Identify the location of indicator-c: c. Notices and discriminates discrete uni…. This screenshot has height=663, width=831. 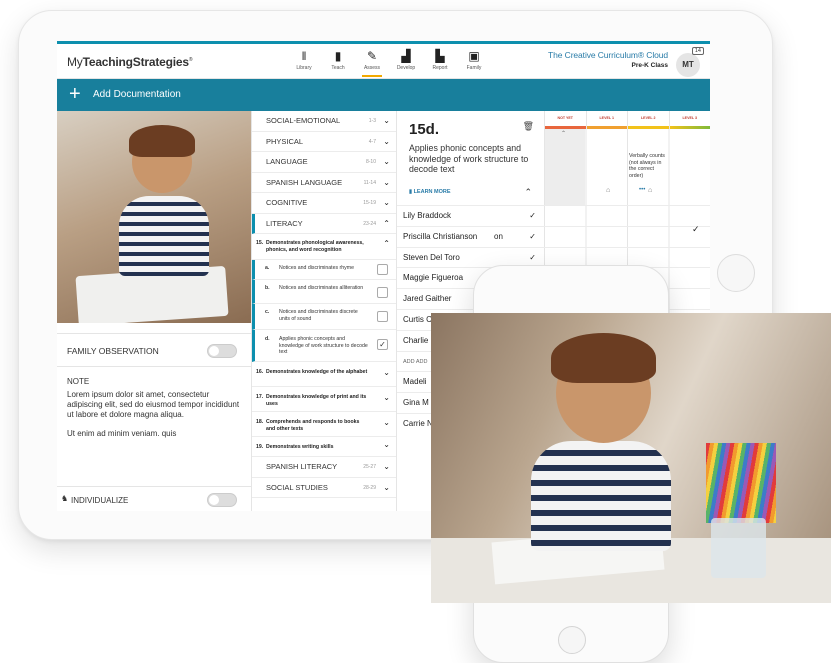
(324, 317).